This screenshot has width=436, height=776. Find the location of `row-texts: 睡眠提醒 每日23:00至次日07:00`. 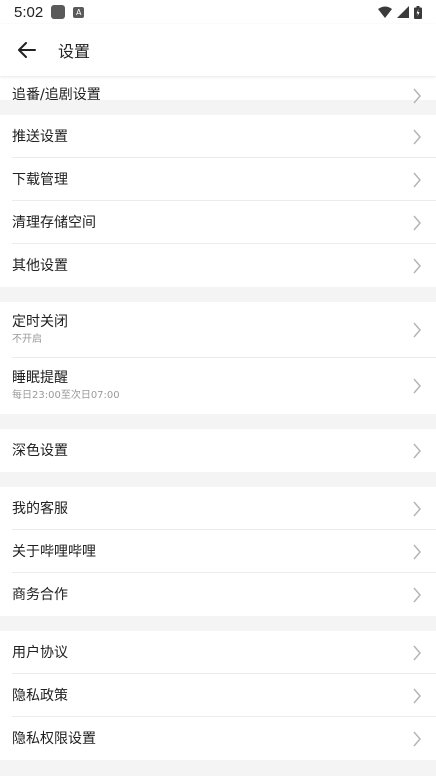

row-texts: 睡眠提醒 每日23:00至次日07:00 is located at coordinates (66, 386).